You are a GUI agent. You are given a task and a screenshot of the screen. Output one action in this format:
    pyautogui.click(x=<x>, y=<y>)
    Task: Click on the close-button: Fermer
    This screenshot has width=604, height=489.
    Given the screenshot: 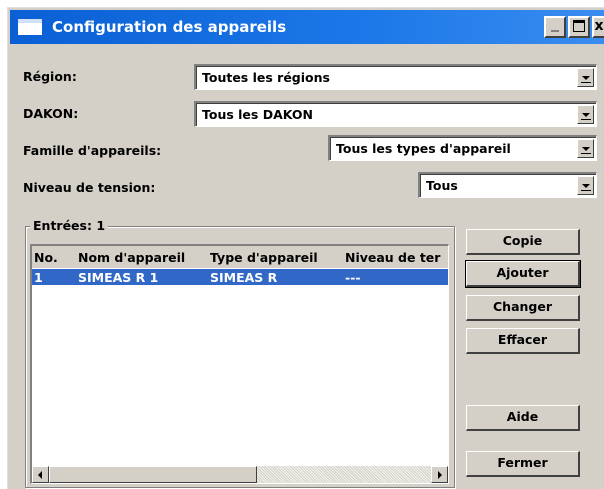 What is the action you would take?
    pyautogui.click(x=523, y=464)
    